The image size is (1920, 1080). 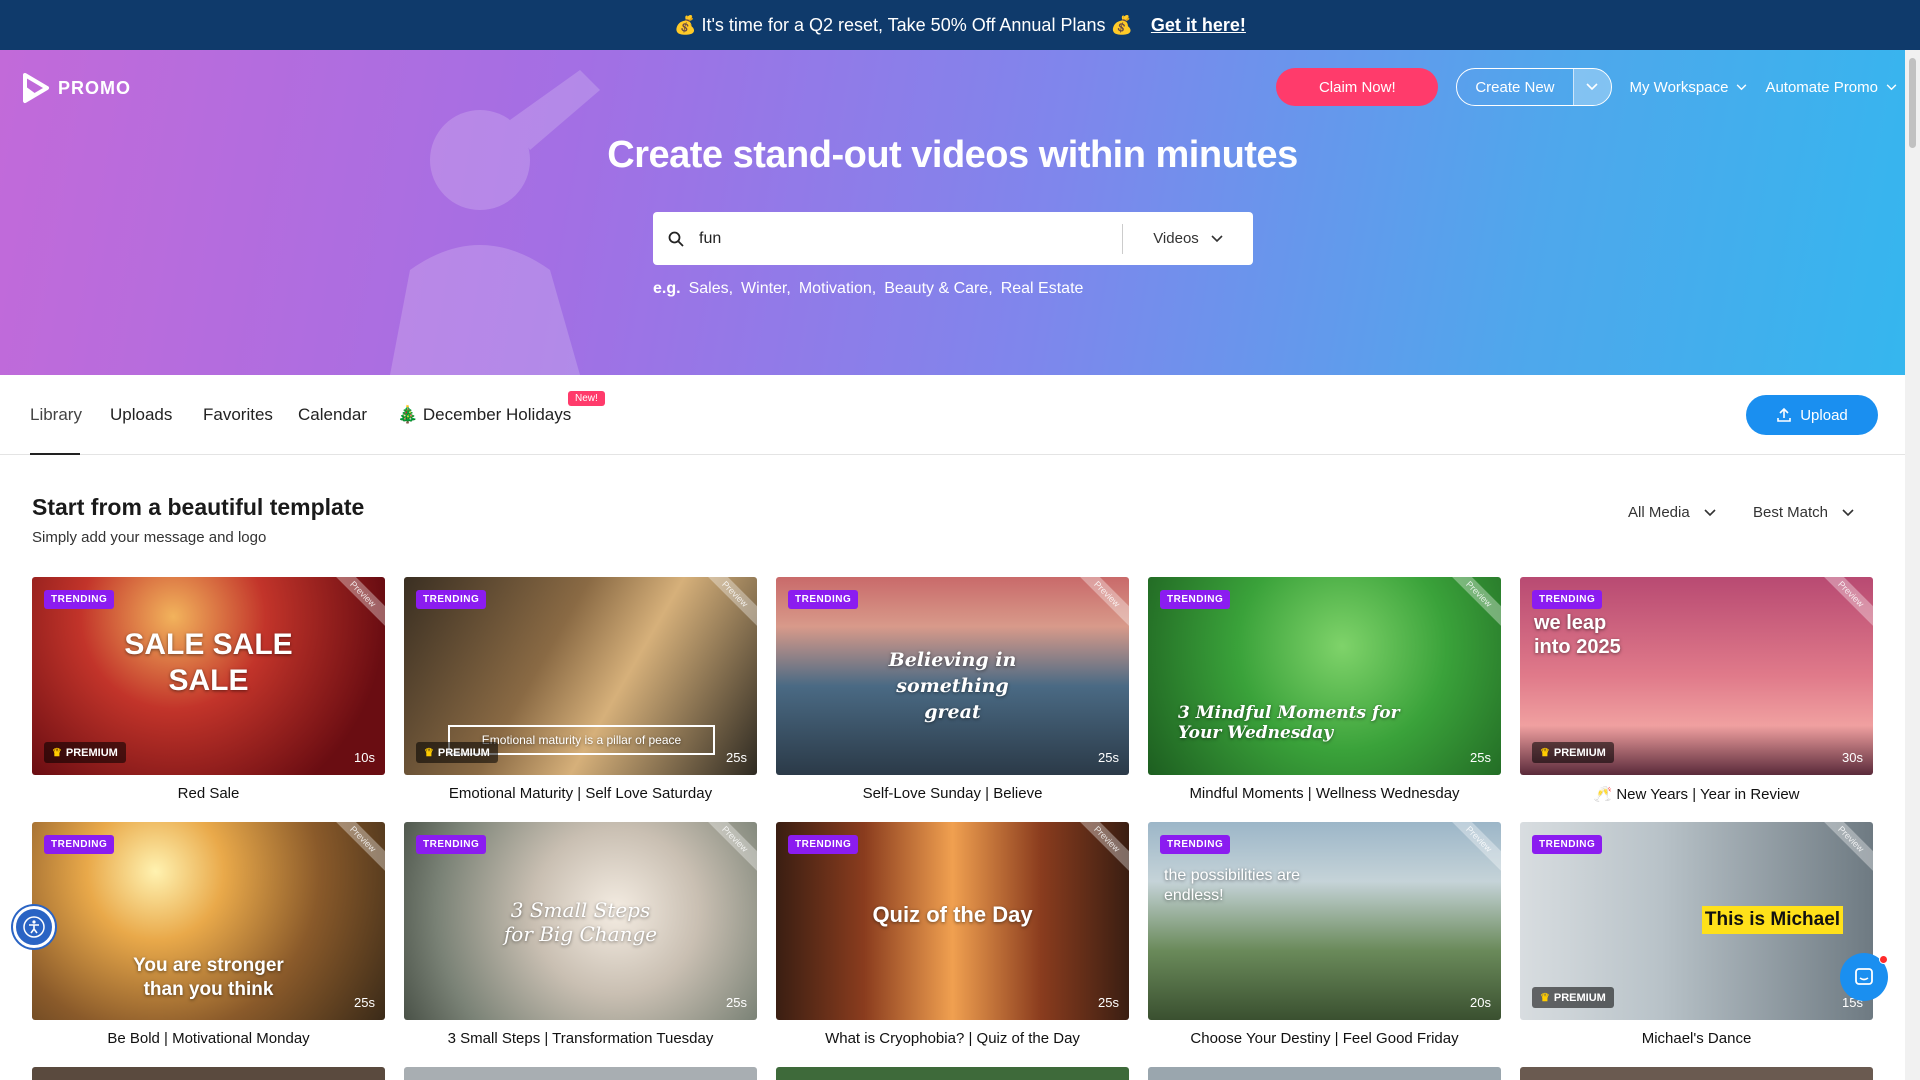 I want to click on thumbnail-overlay-text: 3 Small Steps for Big Change, so click(x=580, y=922).